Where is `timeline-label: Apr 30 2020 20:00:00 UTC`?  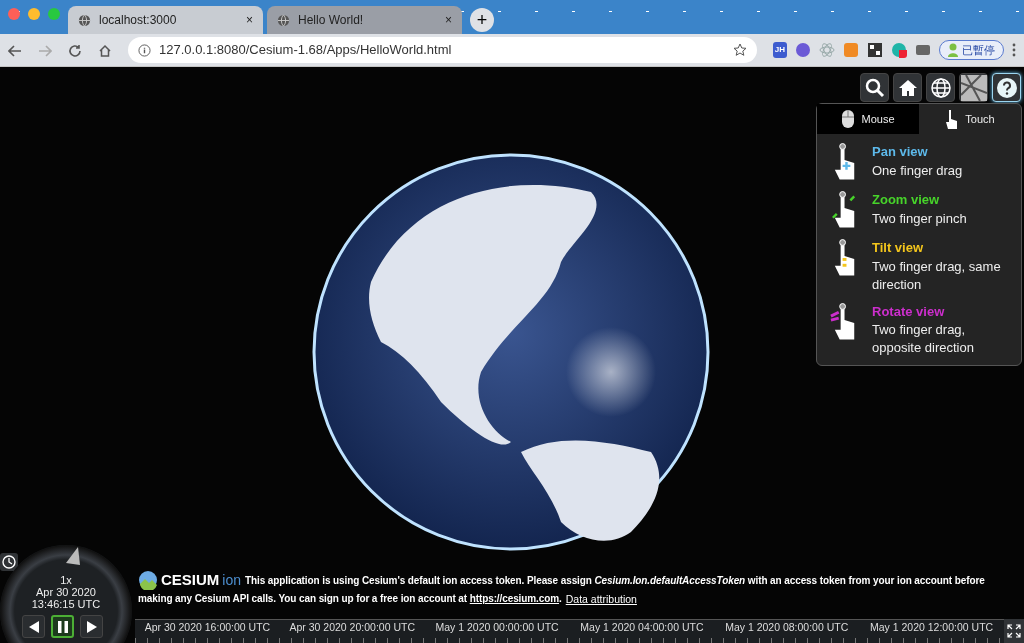 timeline-label: Apr 30 2020 20:00:00 UTC is located at coordinates (352, 627).